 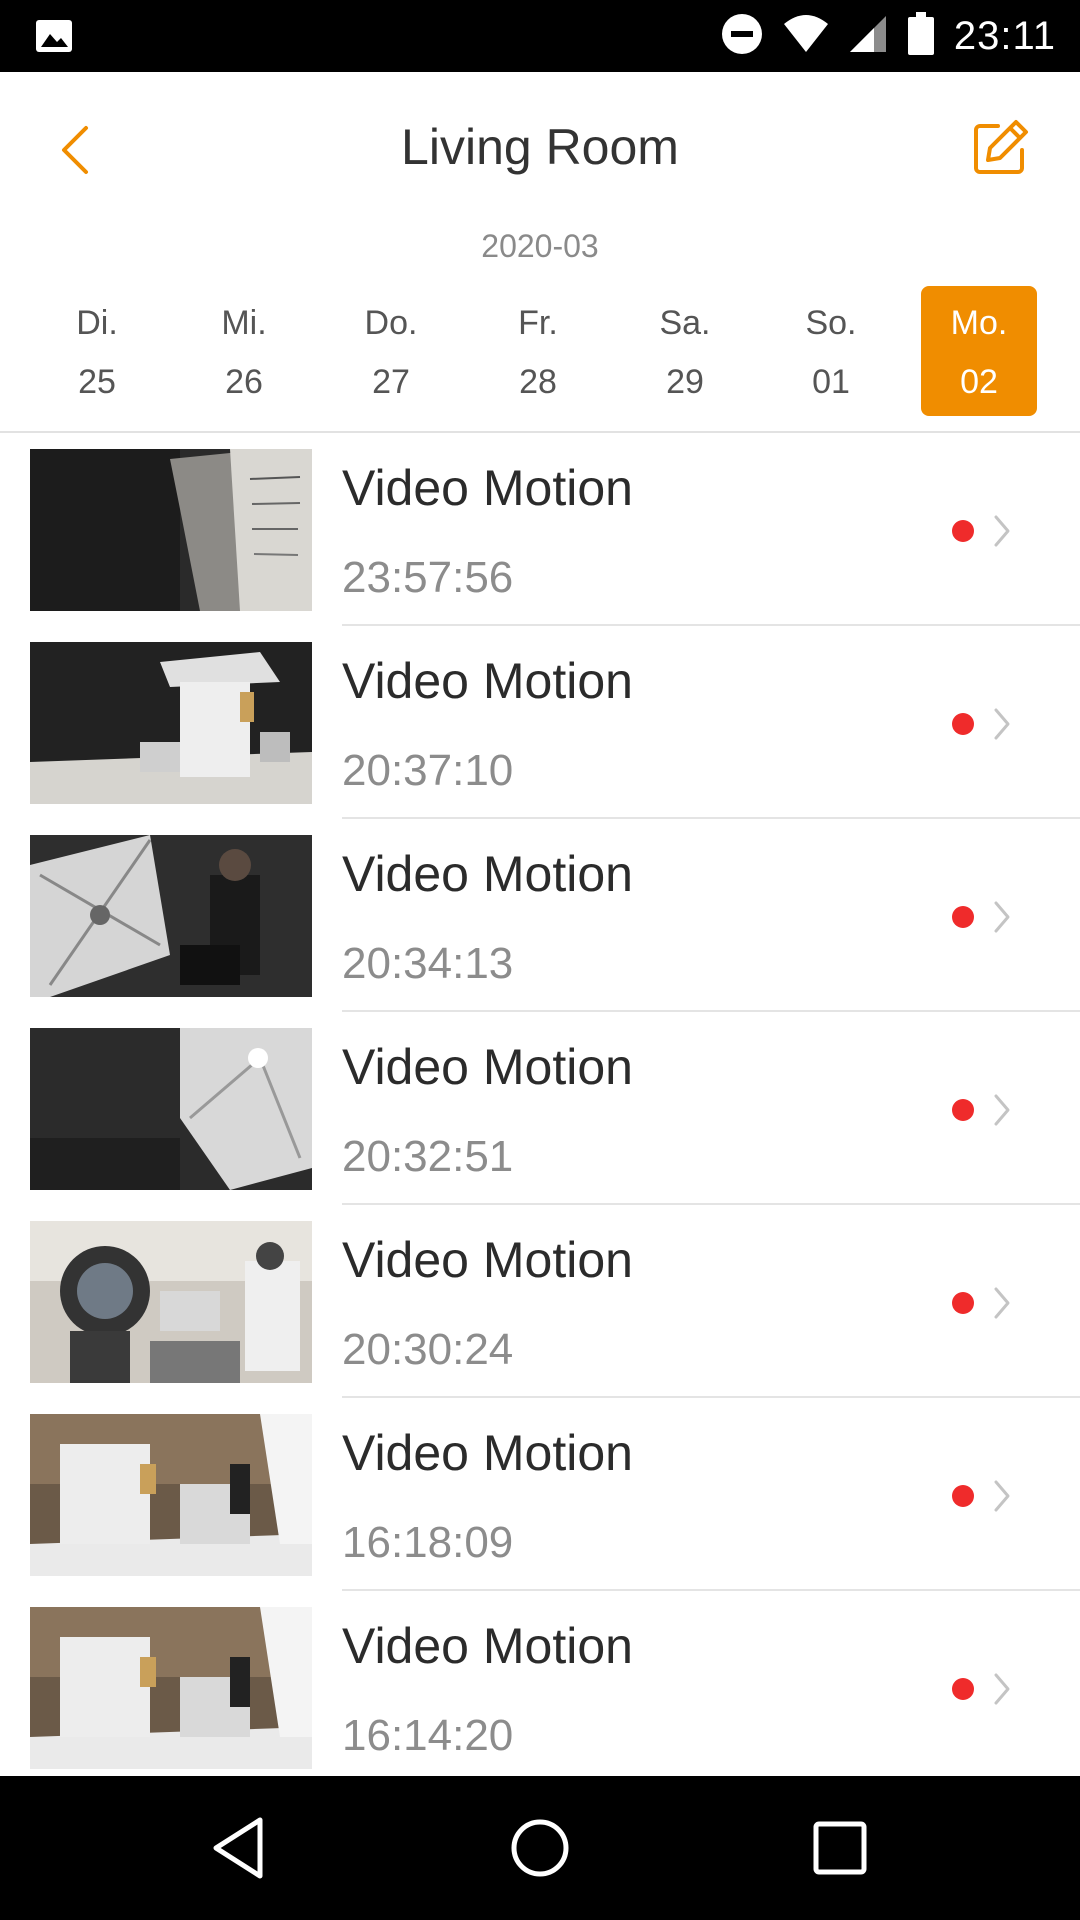 I want to click on day-number: 28, so click(x=538, y=382).